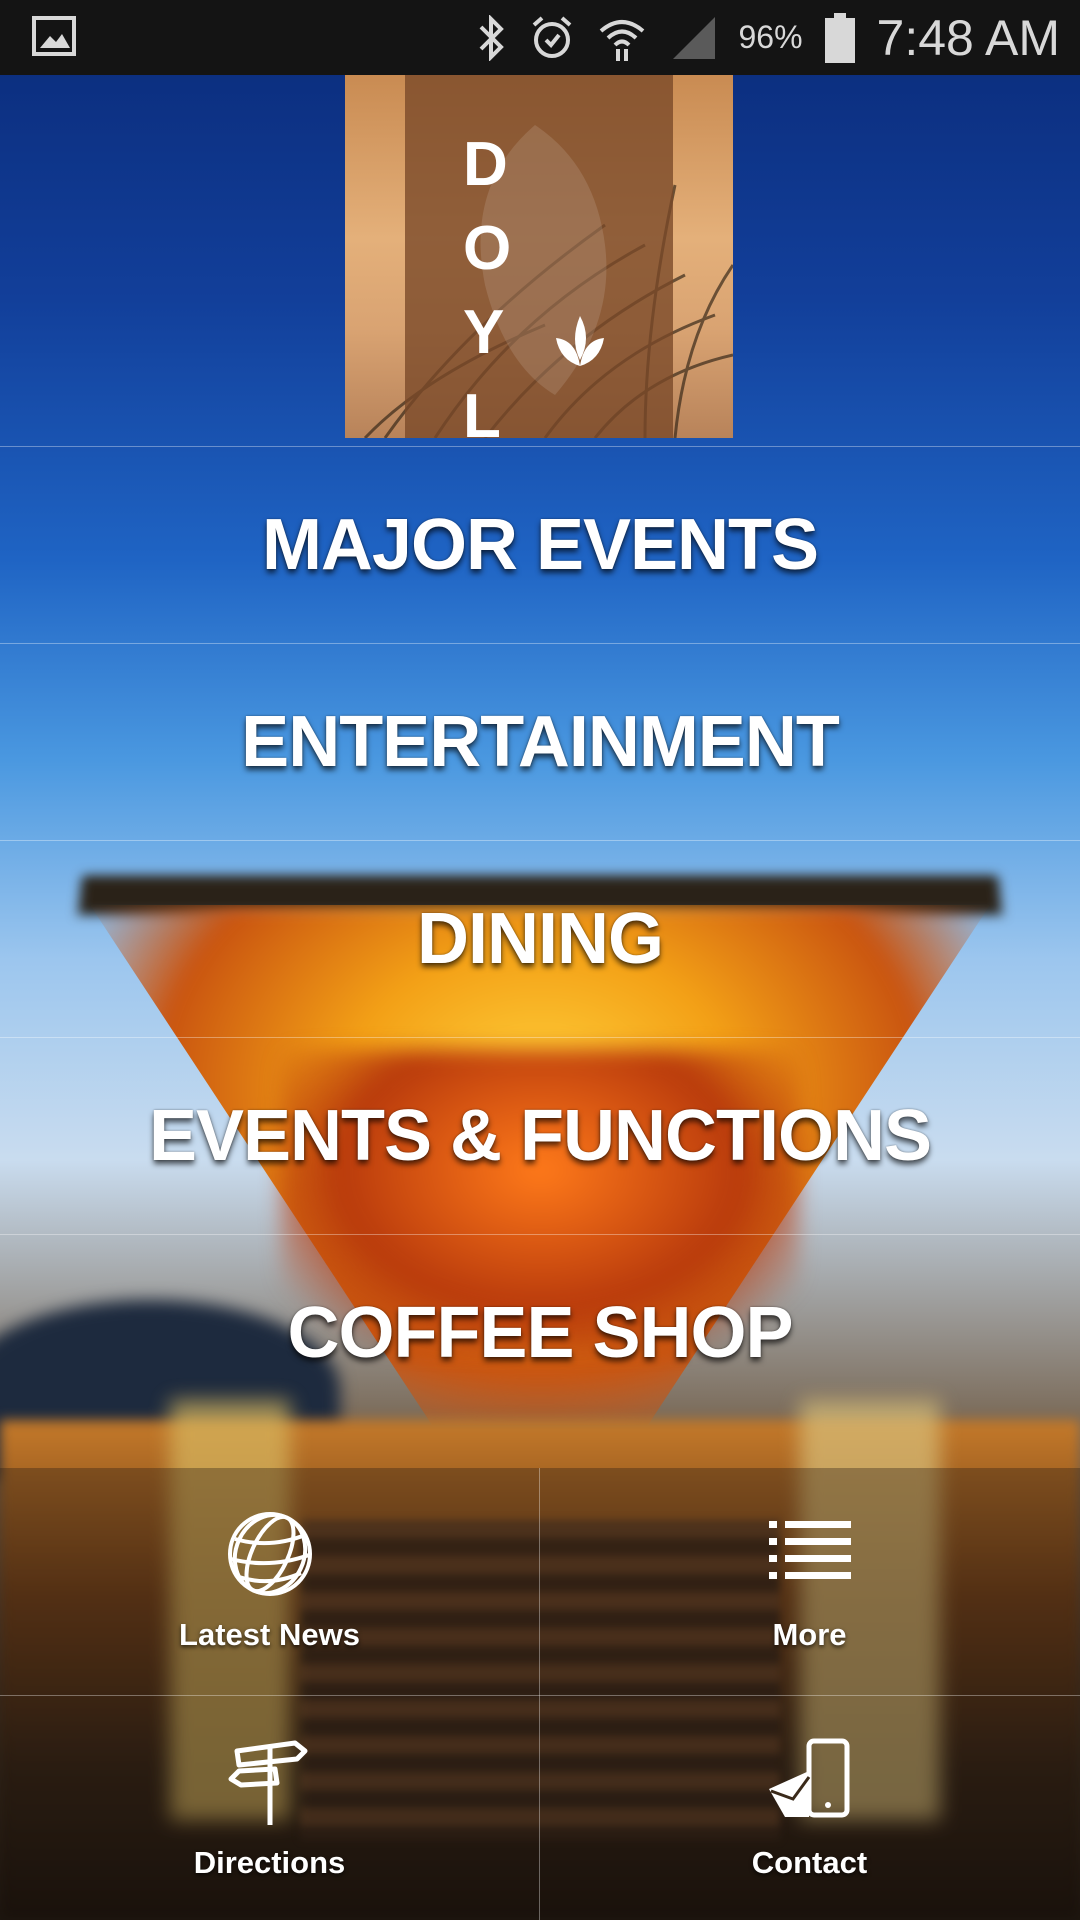  What do you see at coordinates (809, 1862) in the screenshot?
I see `contact-label: Contact` at bounding box center [809, 1862].